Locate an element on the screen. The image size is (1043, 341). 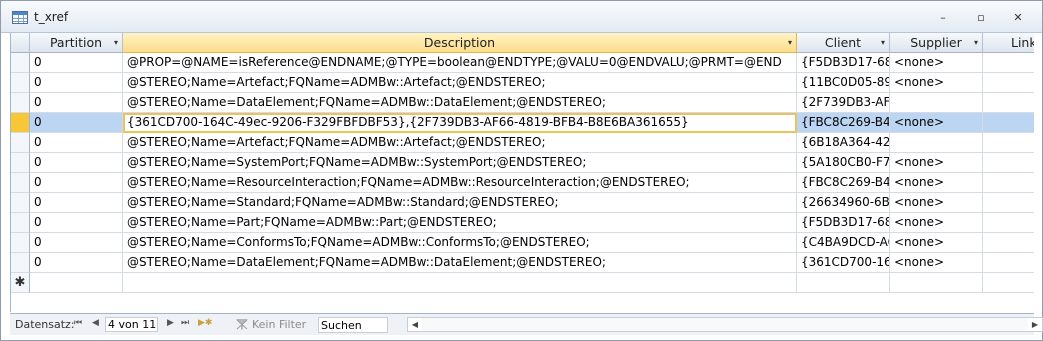
cell-client: {26634960-6B8 is located at coordinates (843, 203).